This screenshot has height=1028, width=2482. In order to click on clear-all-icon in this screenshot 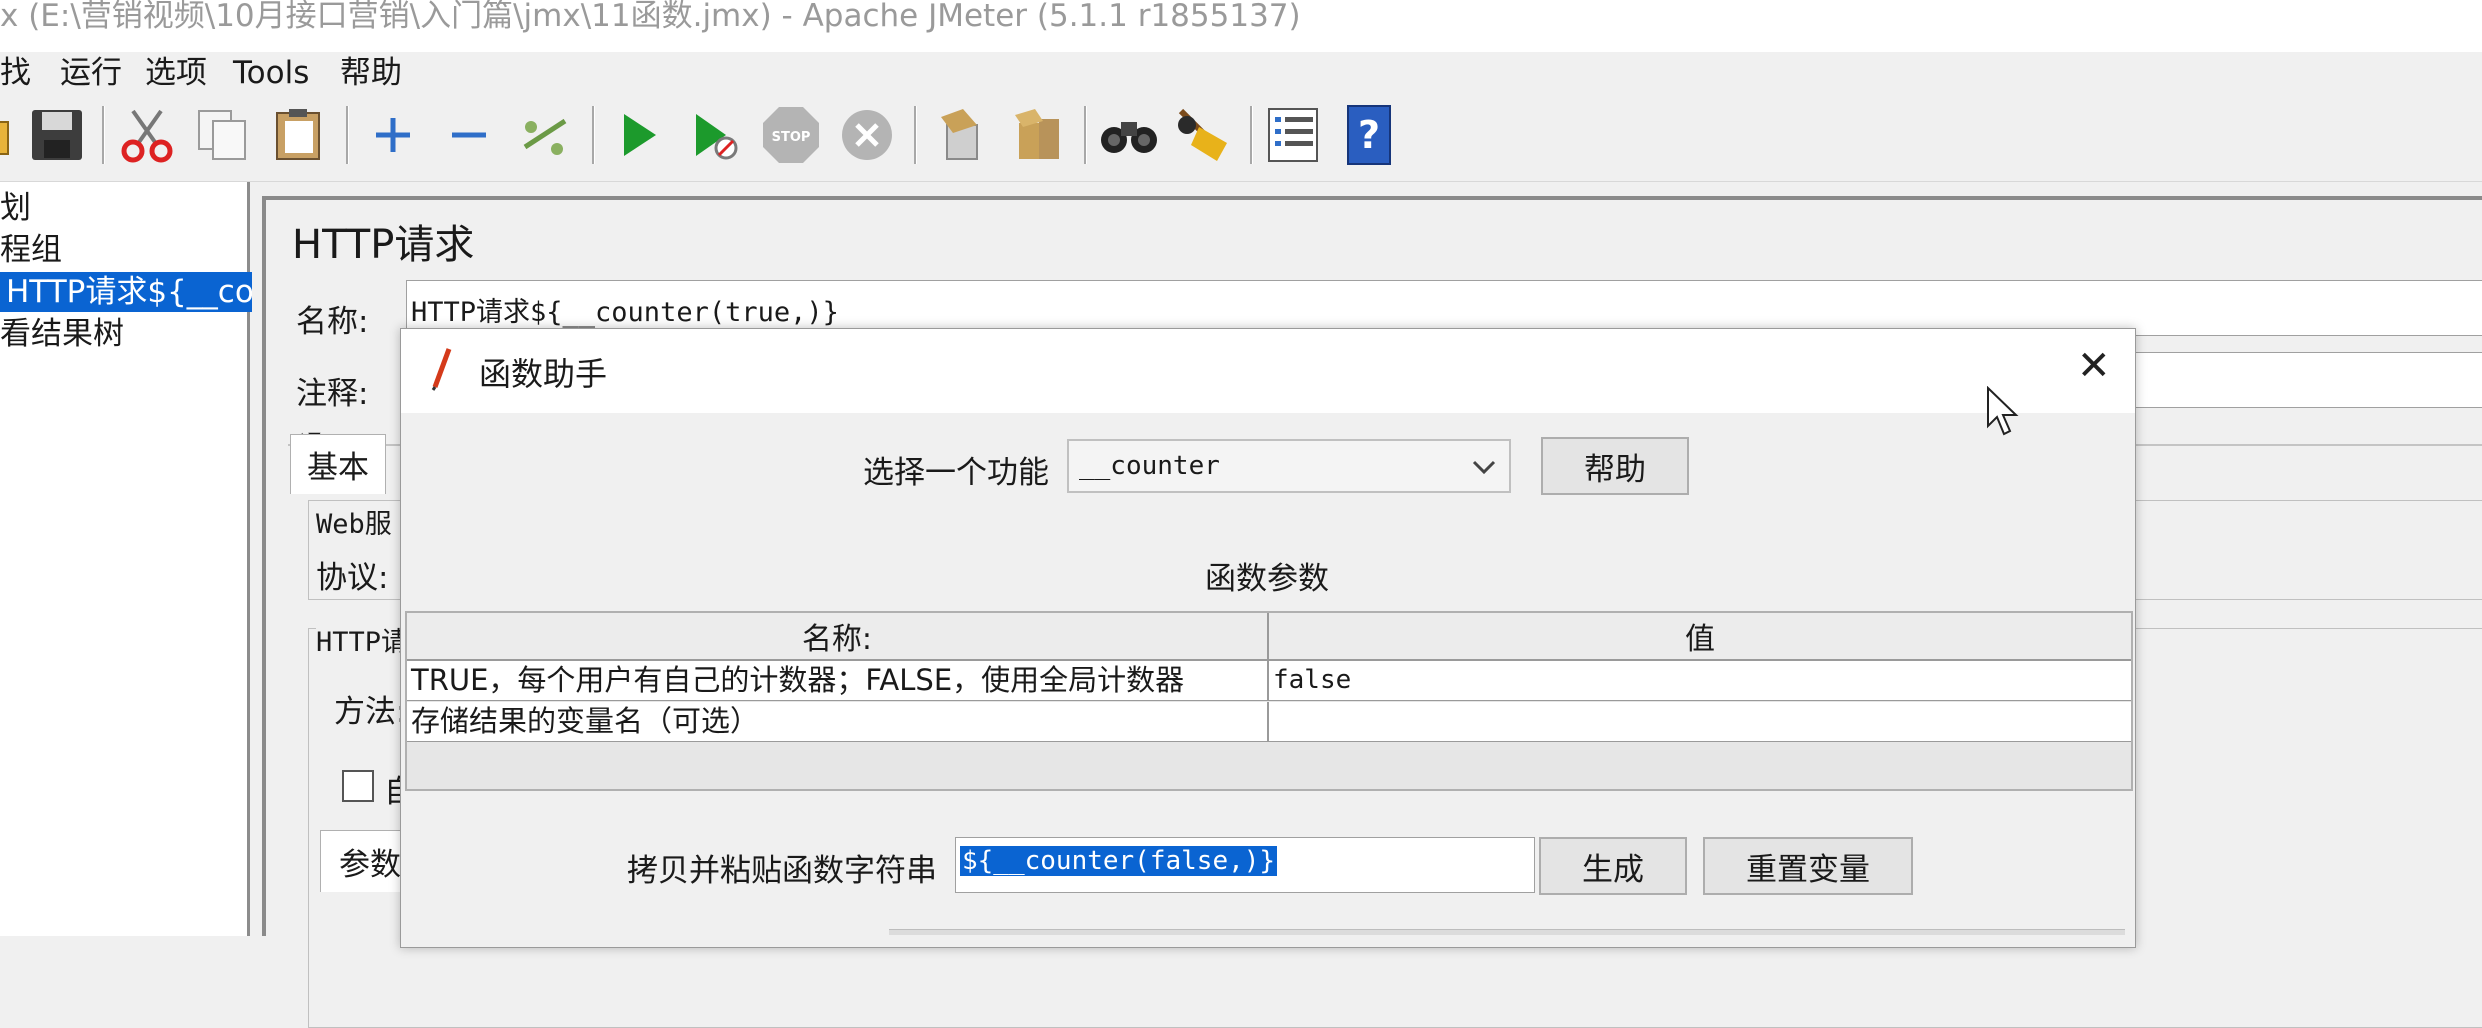, I will do `click(1037, 135)`.